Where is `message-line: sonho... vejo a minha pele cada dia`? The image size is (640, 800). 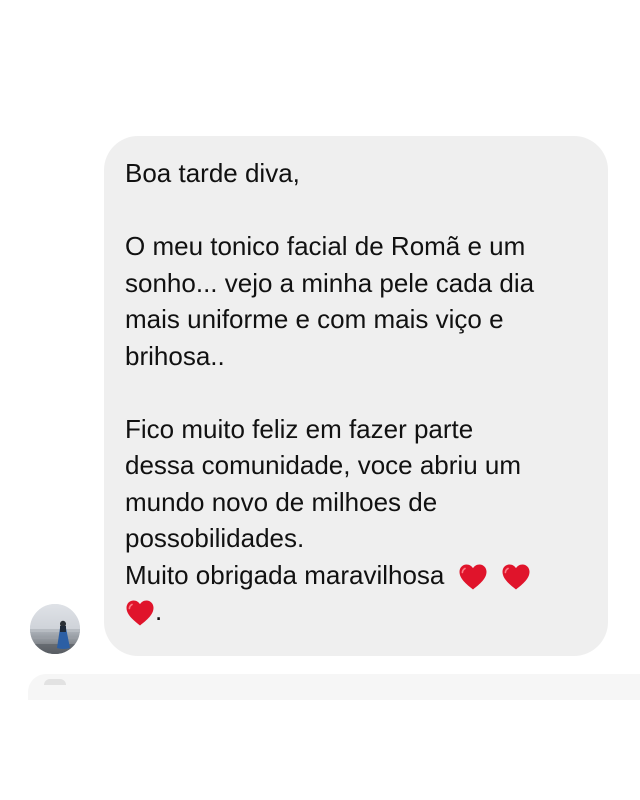
message-line: sonho... vejo a minha pele cada dia is located at coordinates (330, 282).